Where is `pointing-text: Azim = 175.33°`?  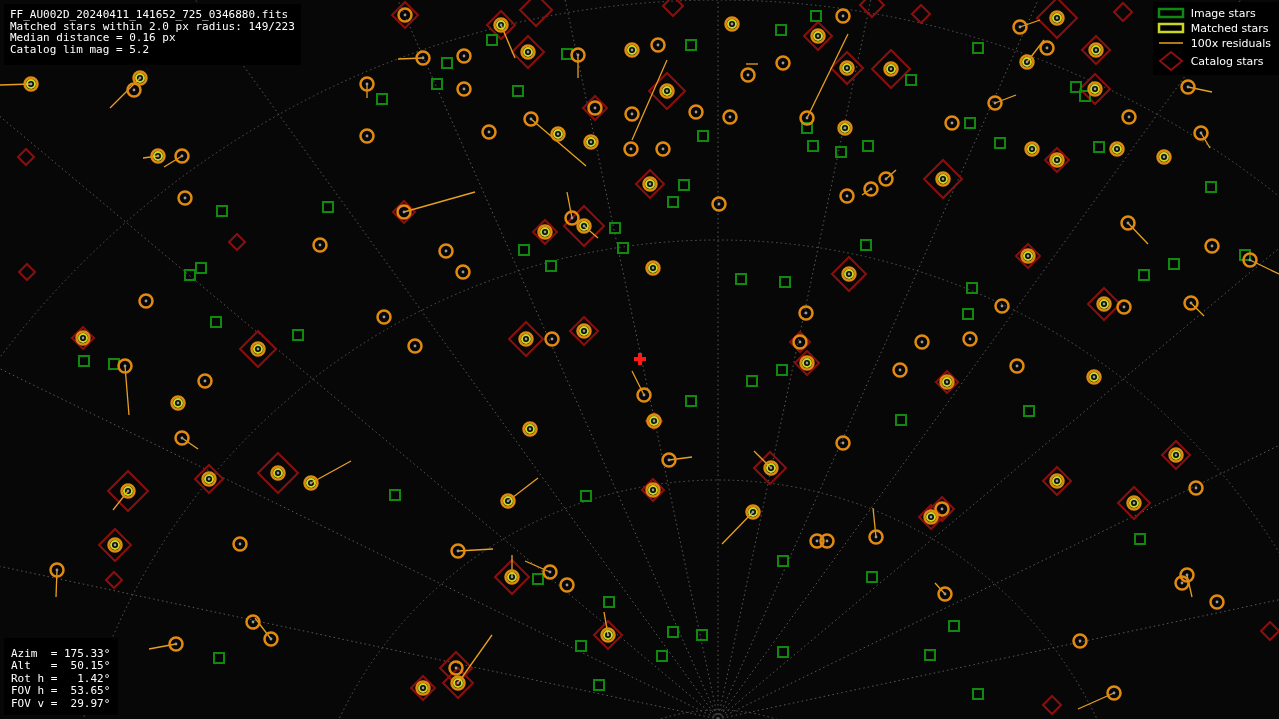
pointing-text: Azim = 175.33° is located at coordinates (61, 653).